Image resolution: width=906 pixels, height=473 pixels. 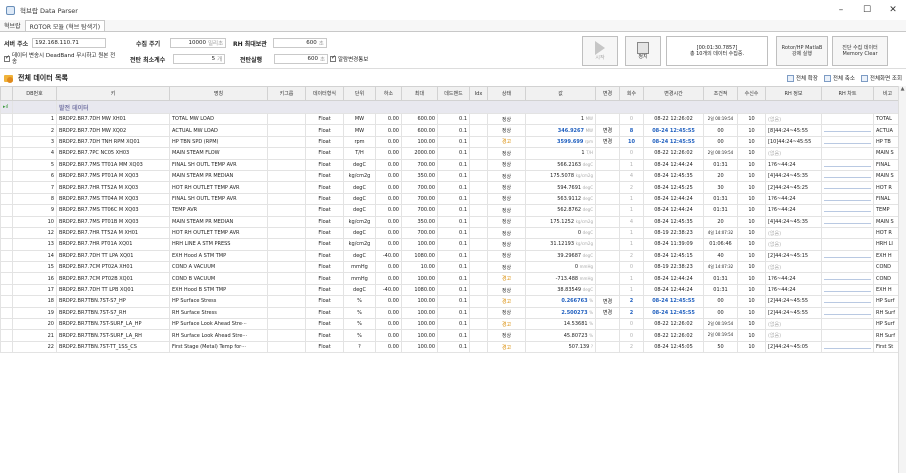 What do you see at coordinates (324, 164) in the screenshot?
I see `cell-data-type: Float` at bounding box center [324, 164].